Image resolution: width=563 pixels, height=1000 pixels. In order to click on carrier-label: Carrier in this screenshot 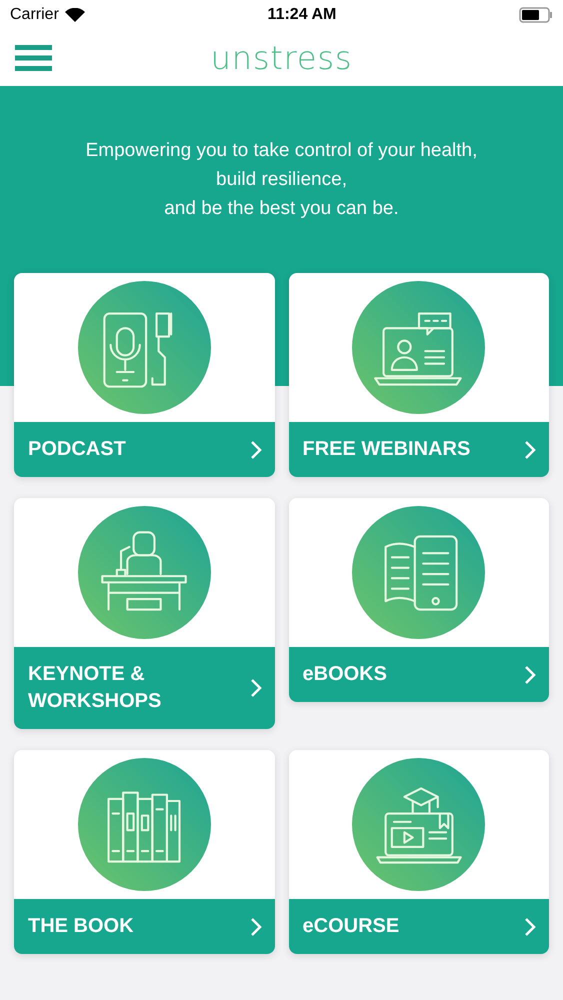, I will do `click(34, 15)`.